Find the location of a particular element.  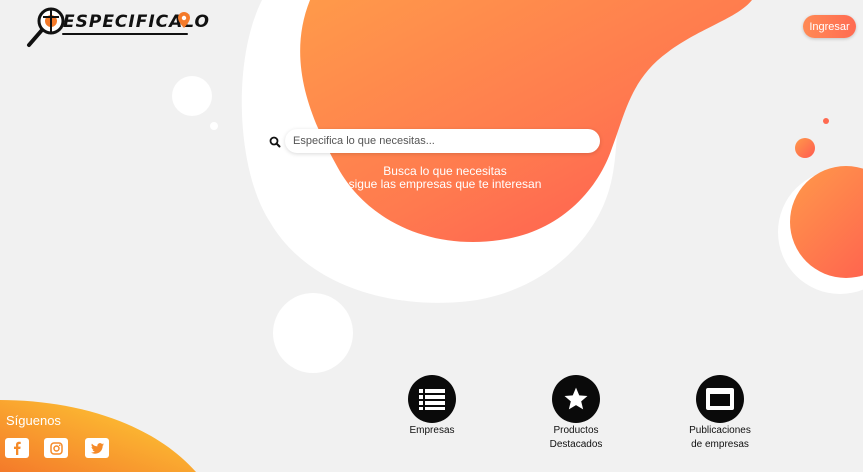

facebook-link is located at coordinates (17, 448).